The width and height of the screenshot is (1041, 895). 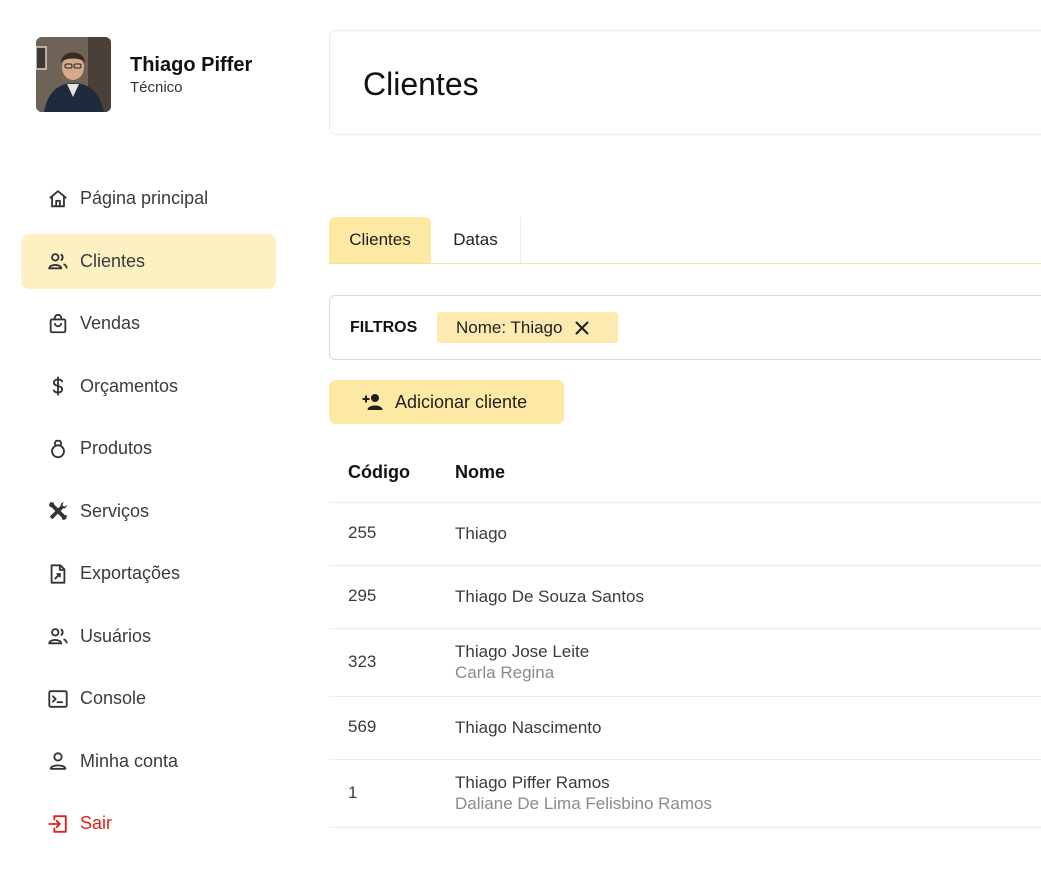 What do you see at coordinates (461, 401) in the screenshot?
I see `add-client-label: Adicionar cliente` at bounding box center [461, 401].